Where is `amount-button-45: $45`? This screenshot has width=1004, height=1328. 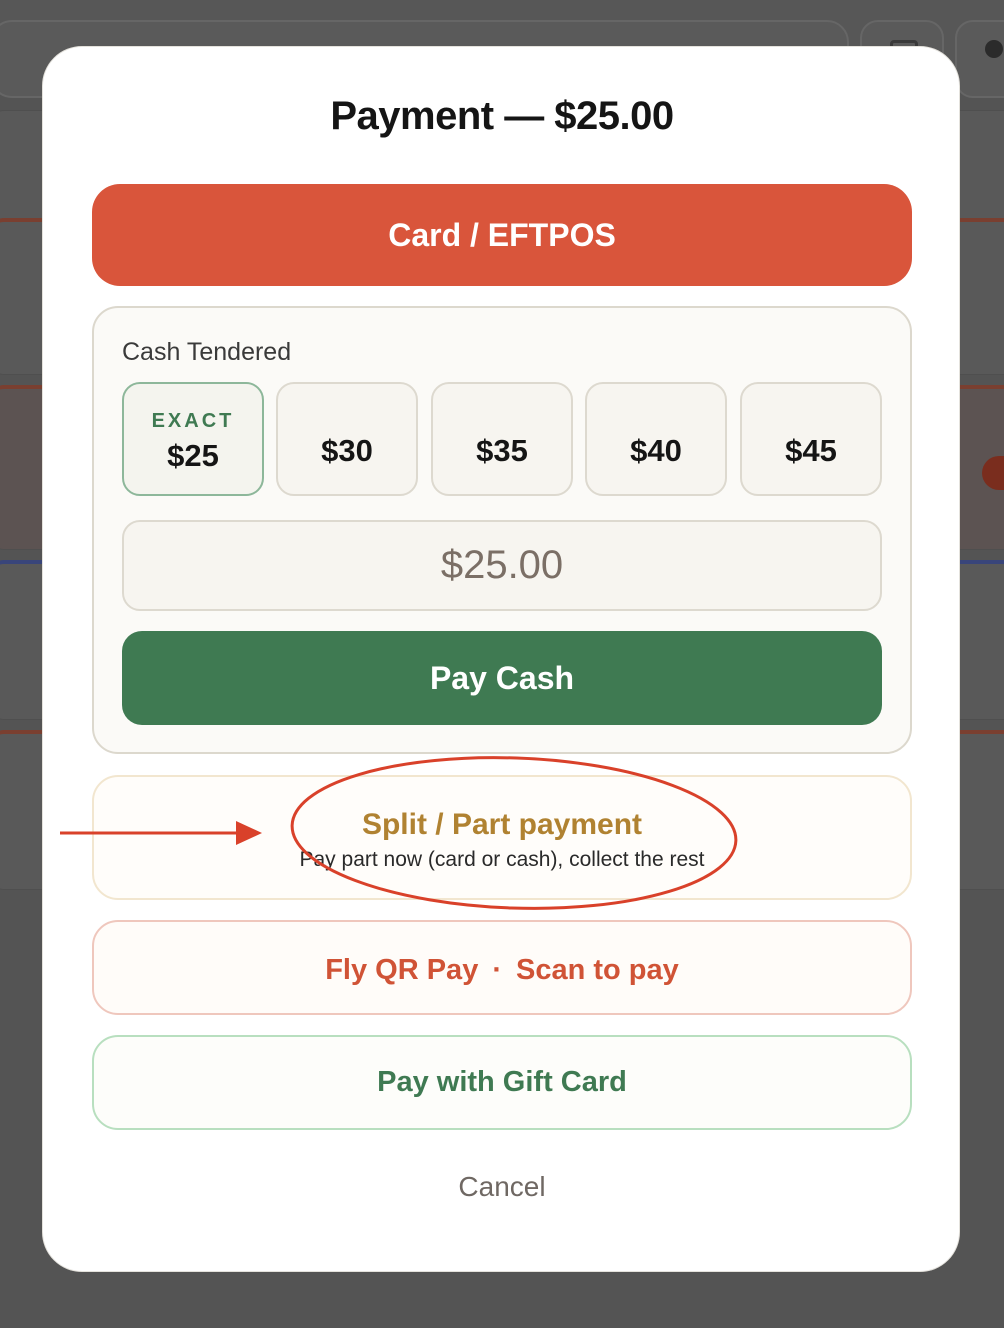
amount-button-45: $45 is located at coordinates (811, 439).